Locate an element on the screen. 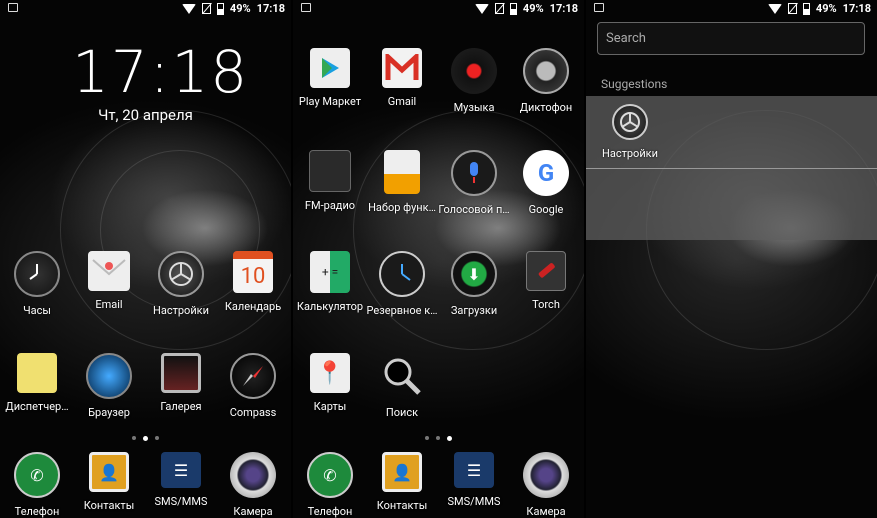 This screenshot has width=877, height=518. app-label: Torch is located at coordinates (546, 304).